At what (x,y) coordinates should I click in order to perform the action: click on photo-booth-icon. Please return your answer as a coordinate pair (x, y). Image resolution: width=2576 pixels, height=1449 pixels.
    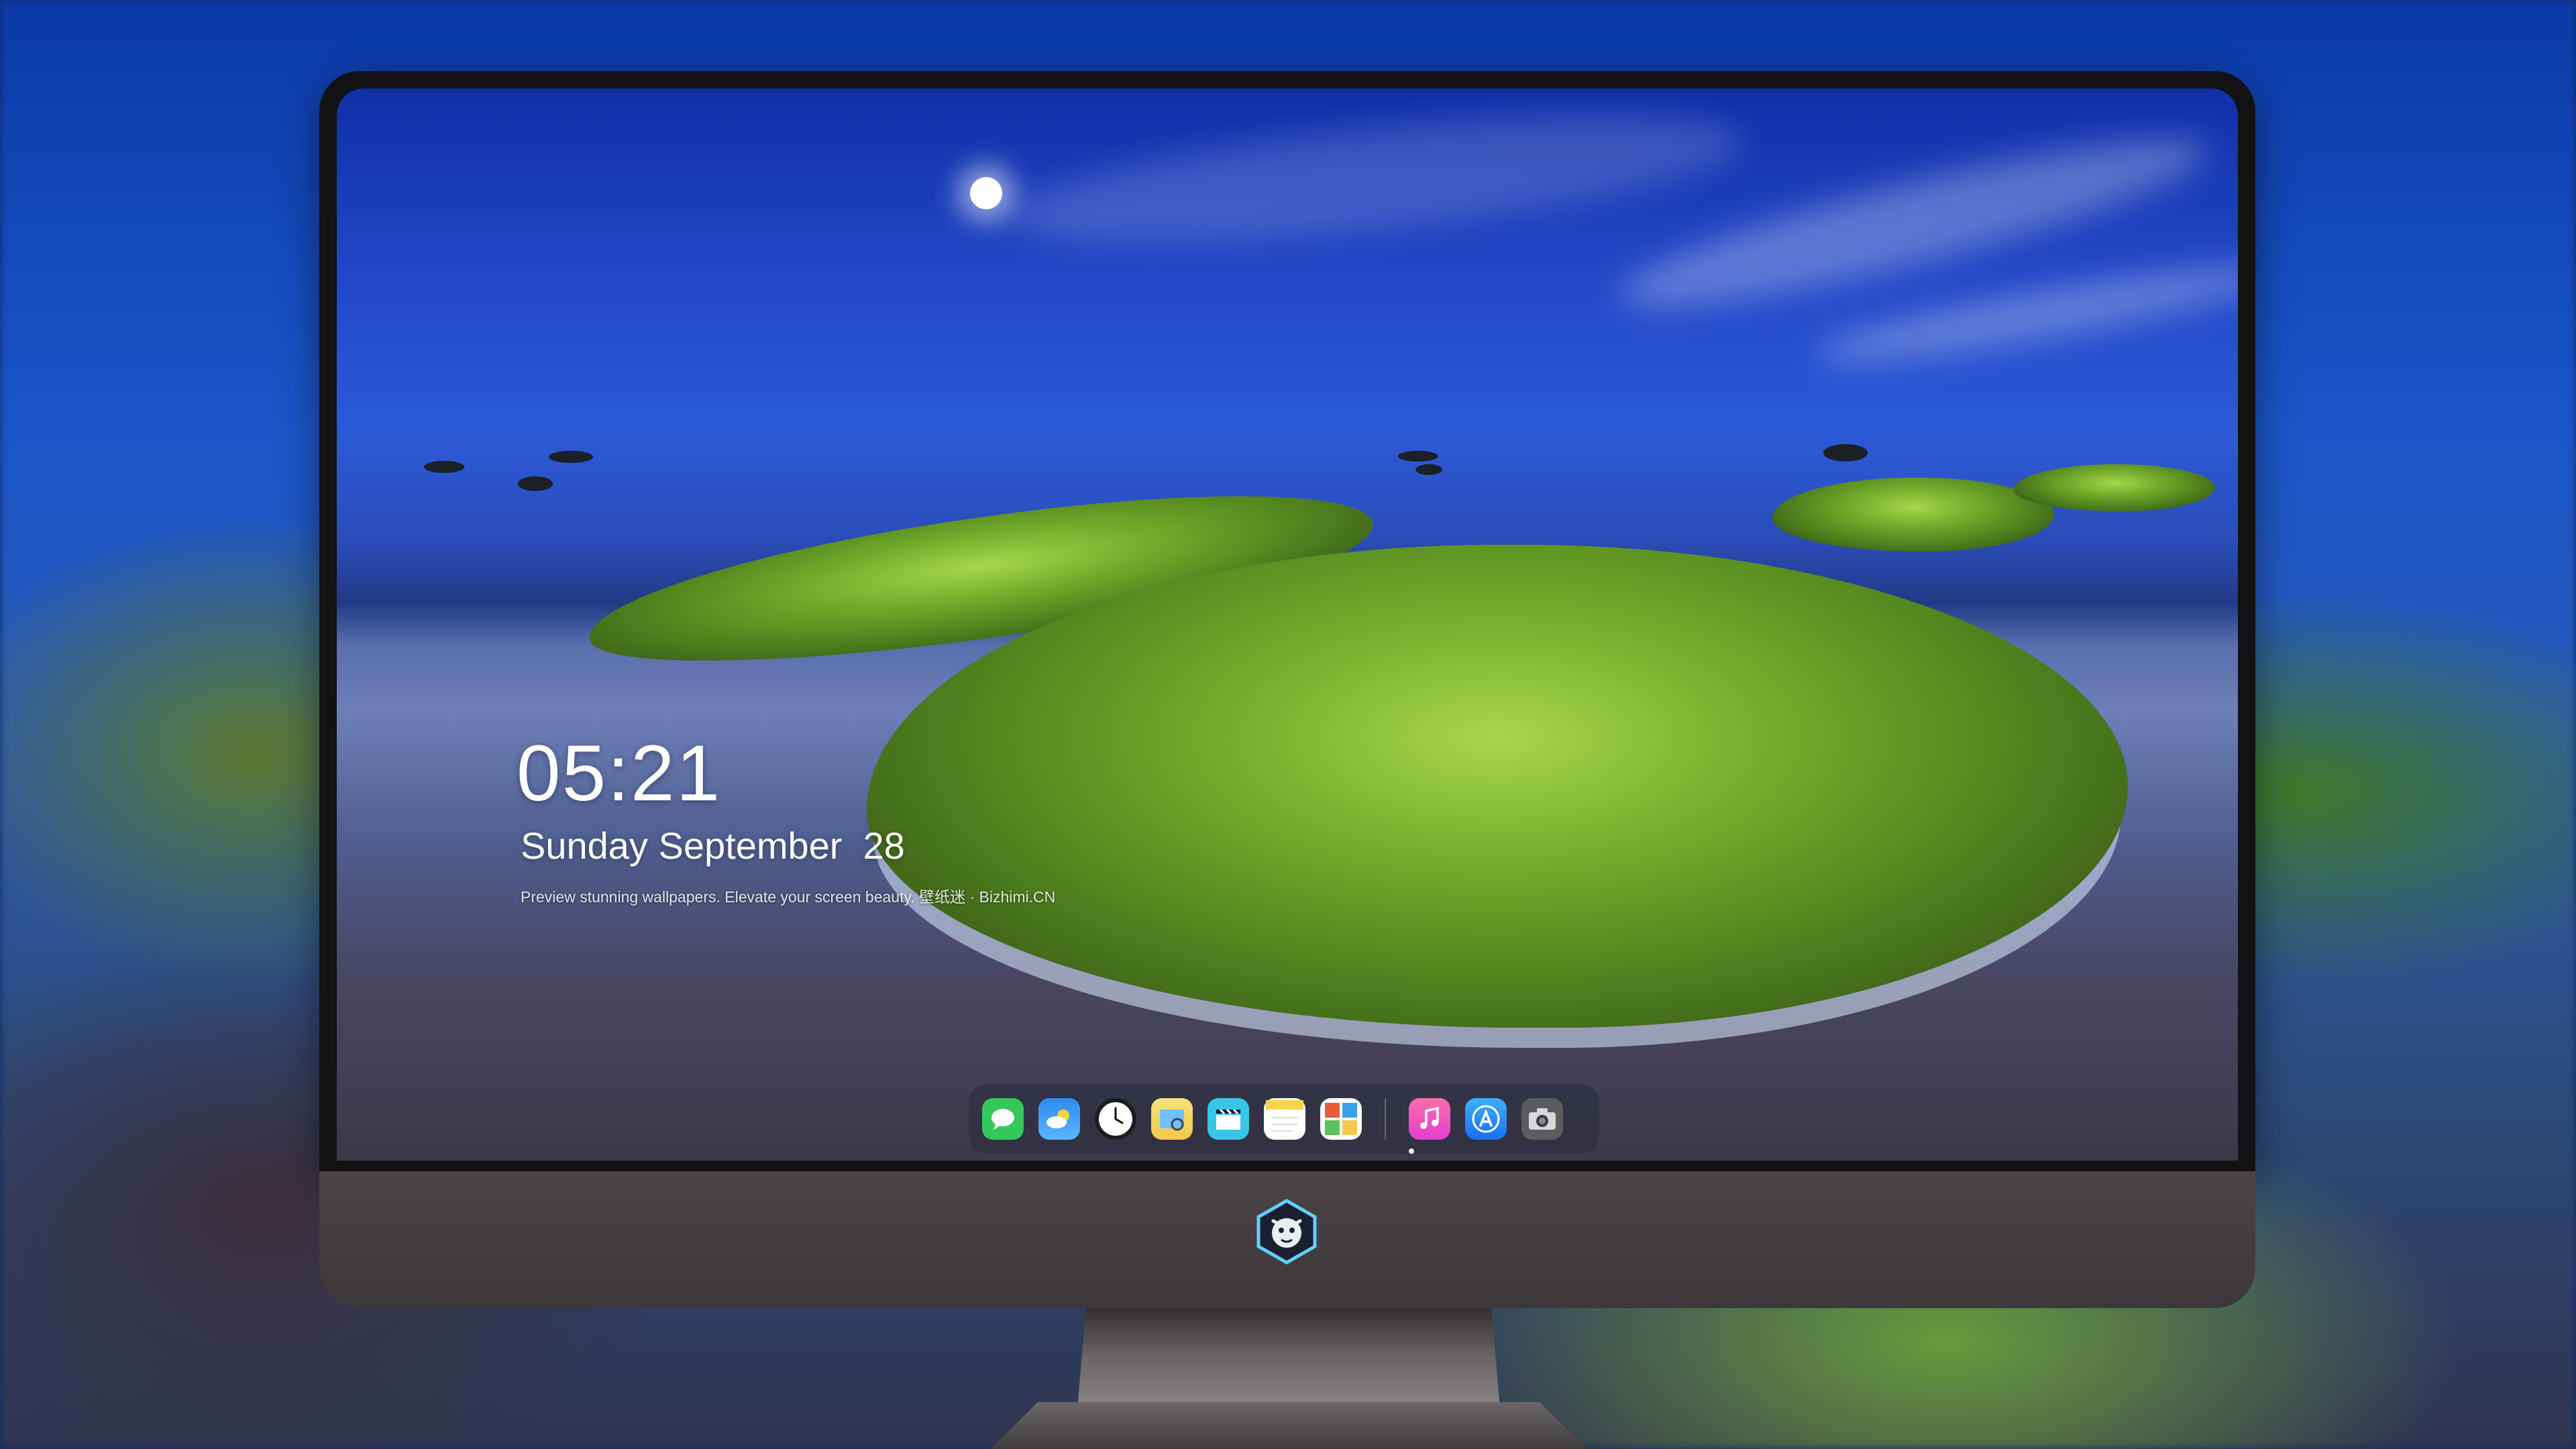
    Looking at the image, I should click on (1341, 1119).